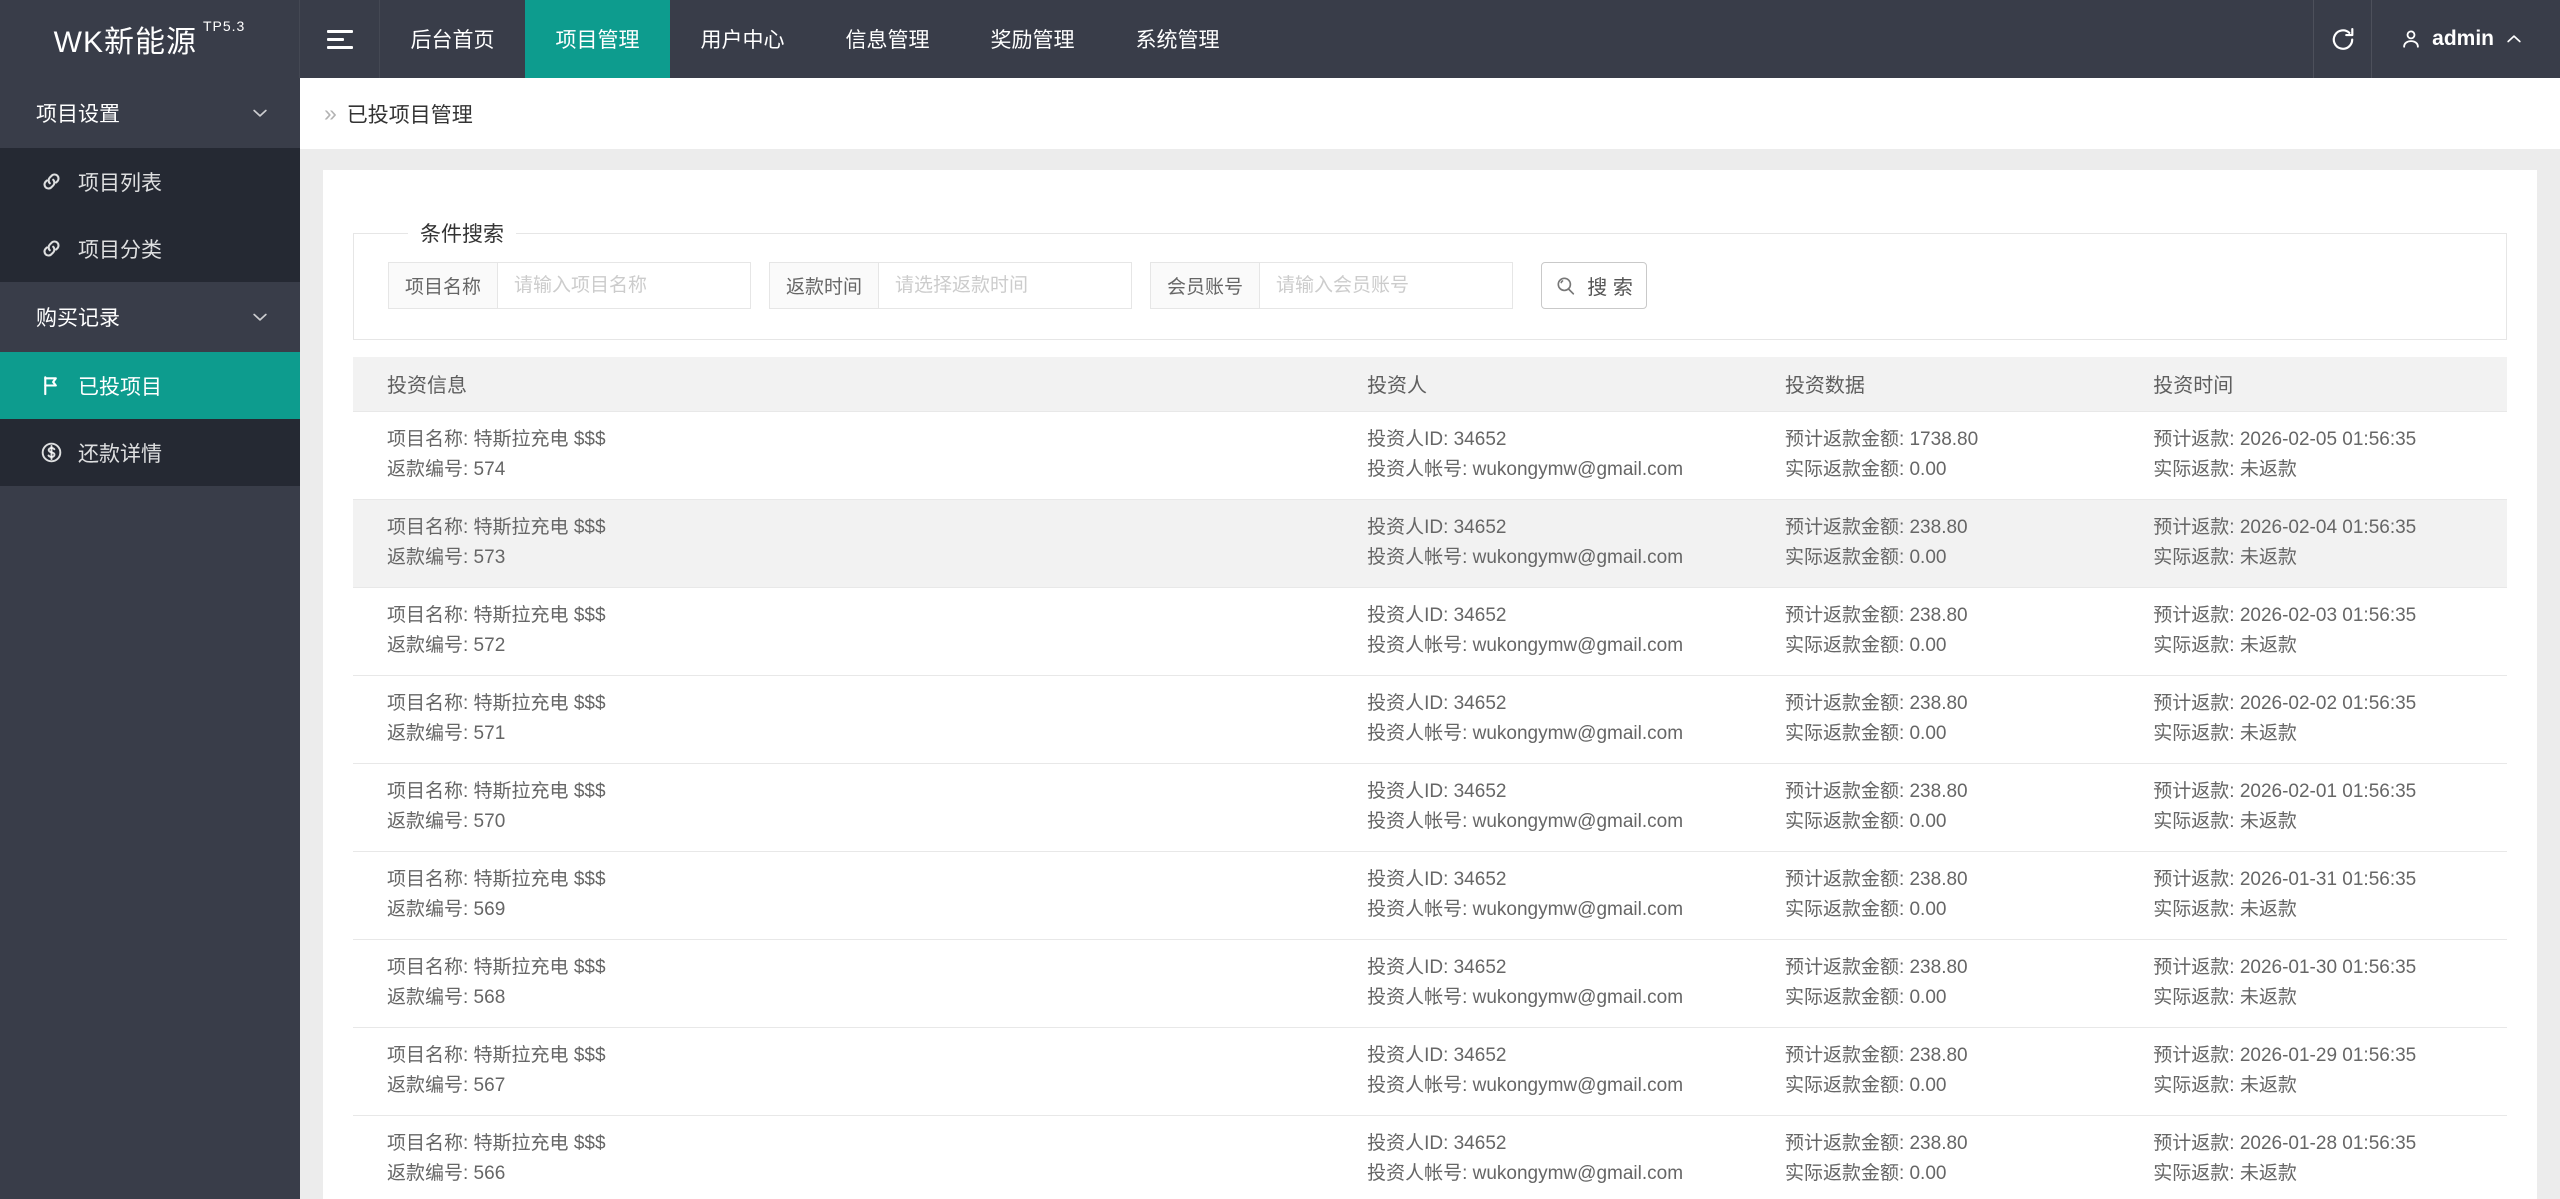 The image size is (2560, 1199). I want to click on refund-no-line: 返款编号: 567, so click(446, 1085).